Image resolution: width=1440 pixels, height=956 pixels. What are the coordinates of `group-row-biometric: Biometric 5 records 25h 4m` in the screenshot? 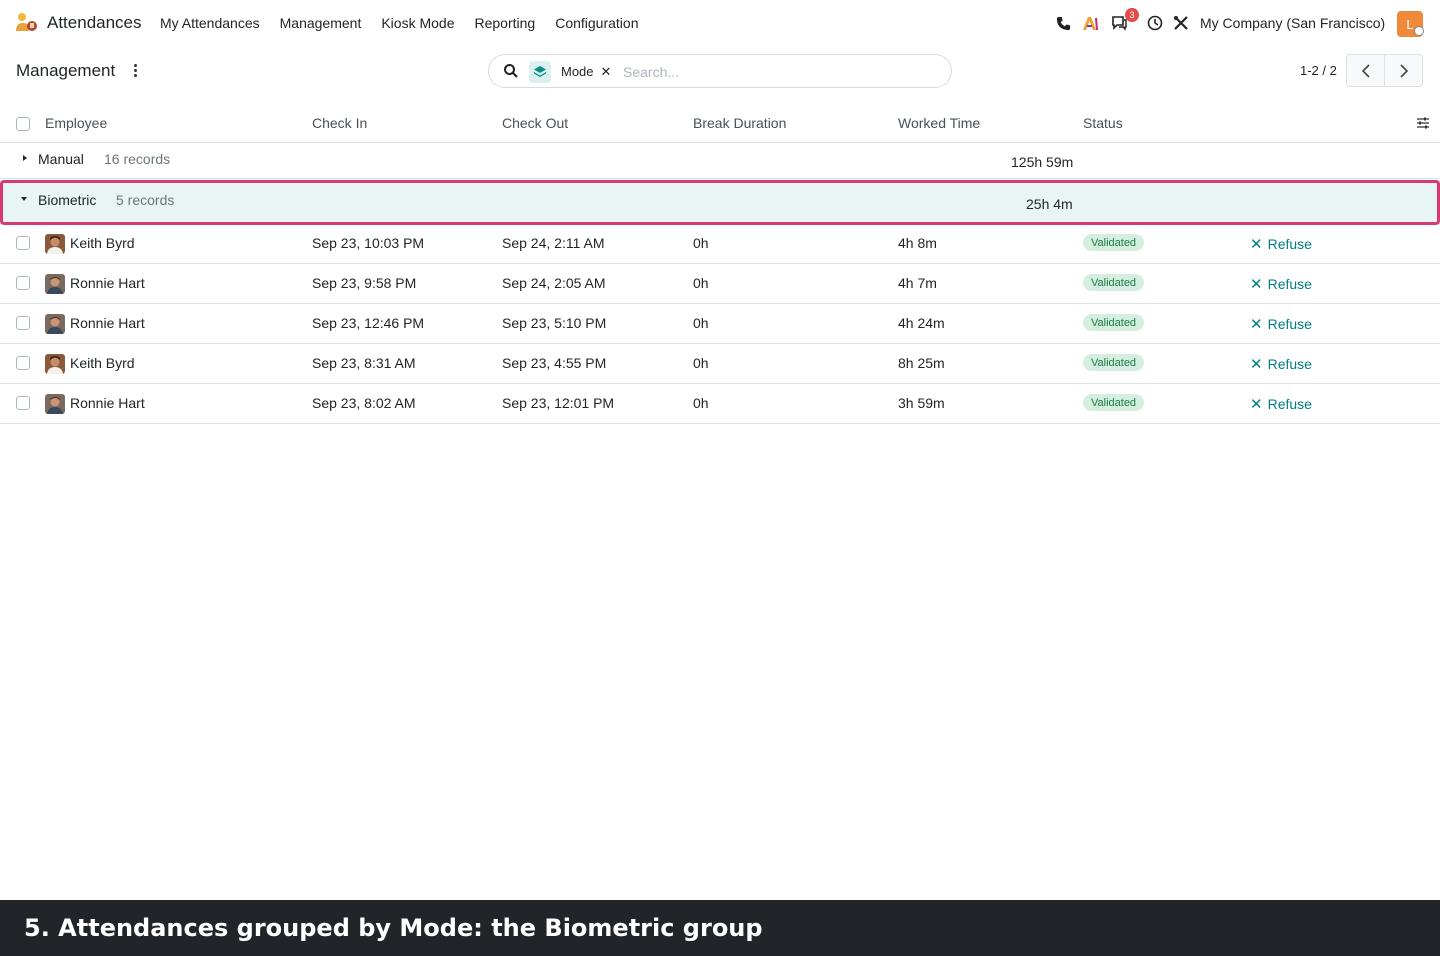 It's located at (720, 202).